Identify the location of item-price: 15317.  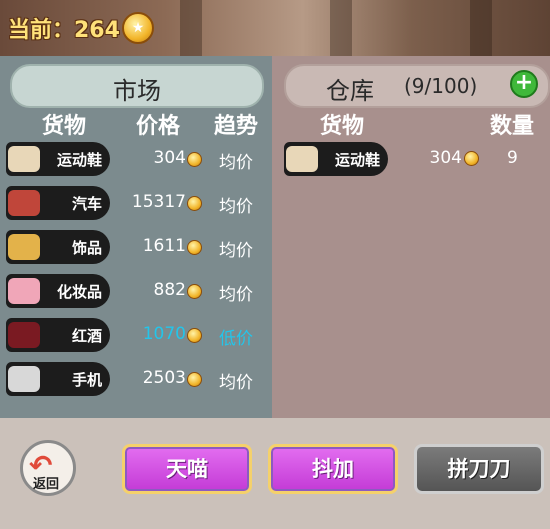
(158, 202).